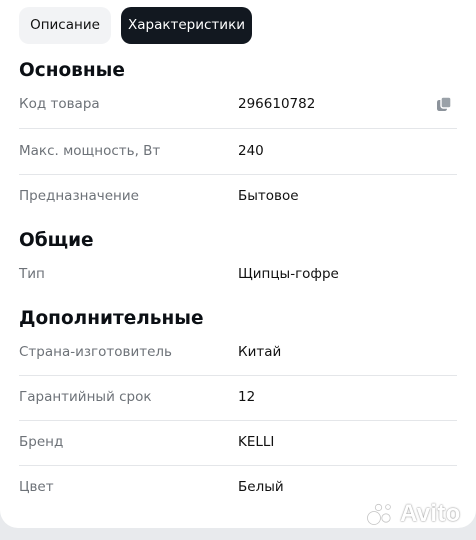 Image resolution: width=476 pixels, height=540 pixels. I want to click on spec-value: Китай, so click(260, 352).